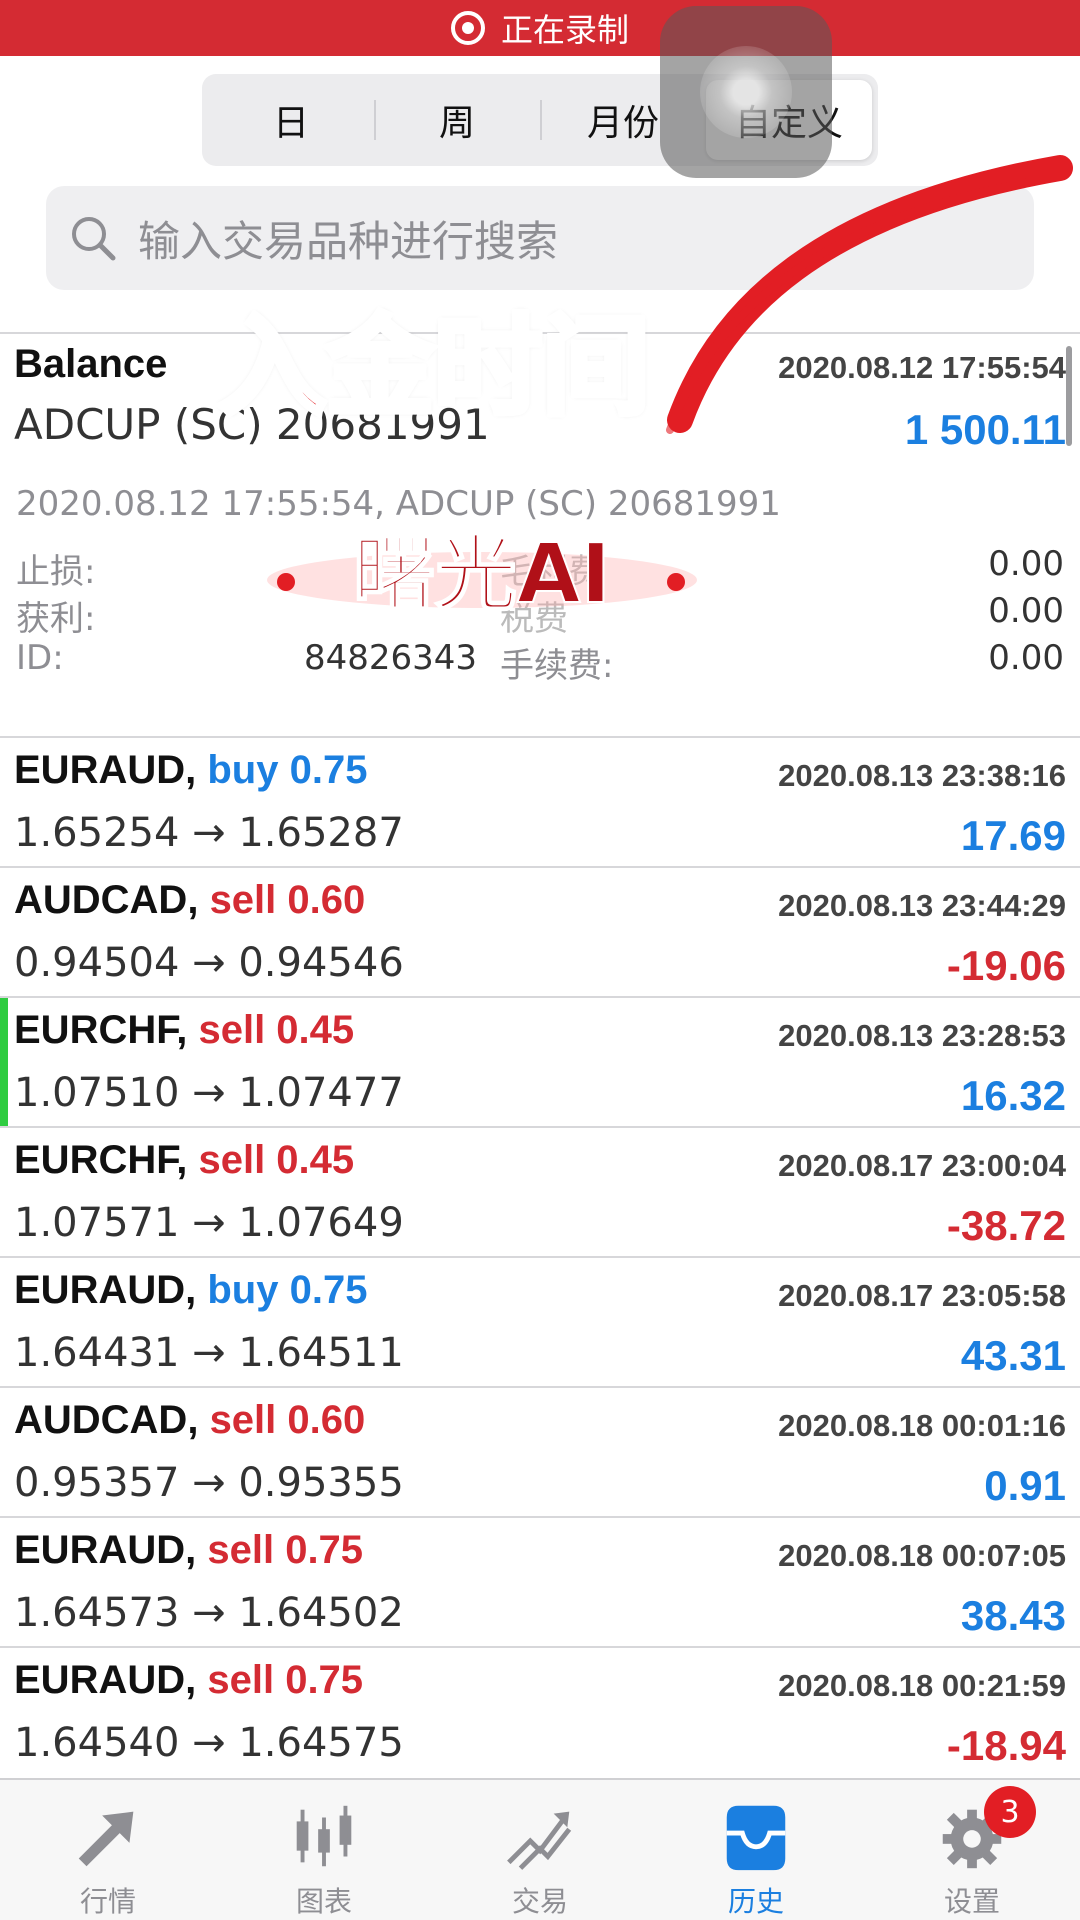 The image size is (1080, 1920). I want to click on trade-profit: -18.94, so click(1006, 1745).